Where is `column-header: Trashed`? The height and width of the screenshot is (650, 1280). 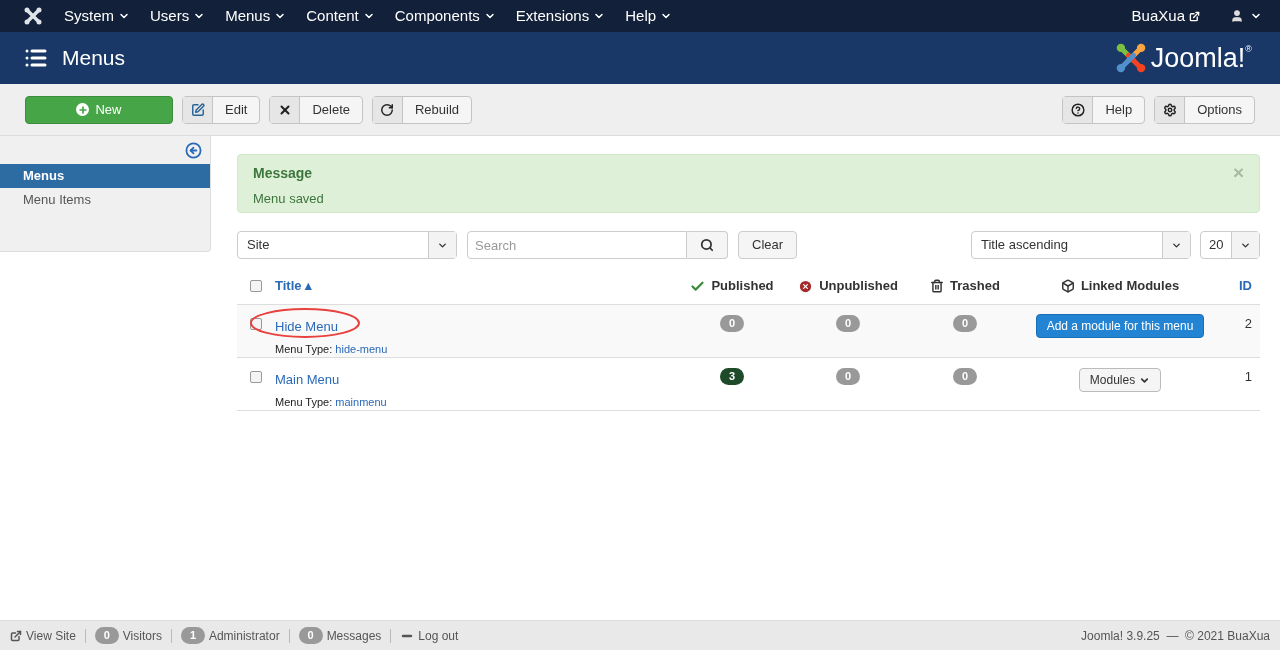 column-header: Trashed is located at coordinates (975, 286).